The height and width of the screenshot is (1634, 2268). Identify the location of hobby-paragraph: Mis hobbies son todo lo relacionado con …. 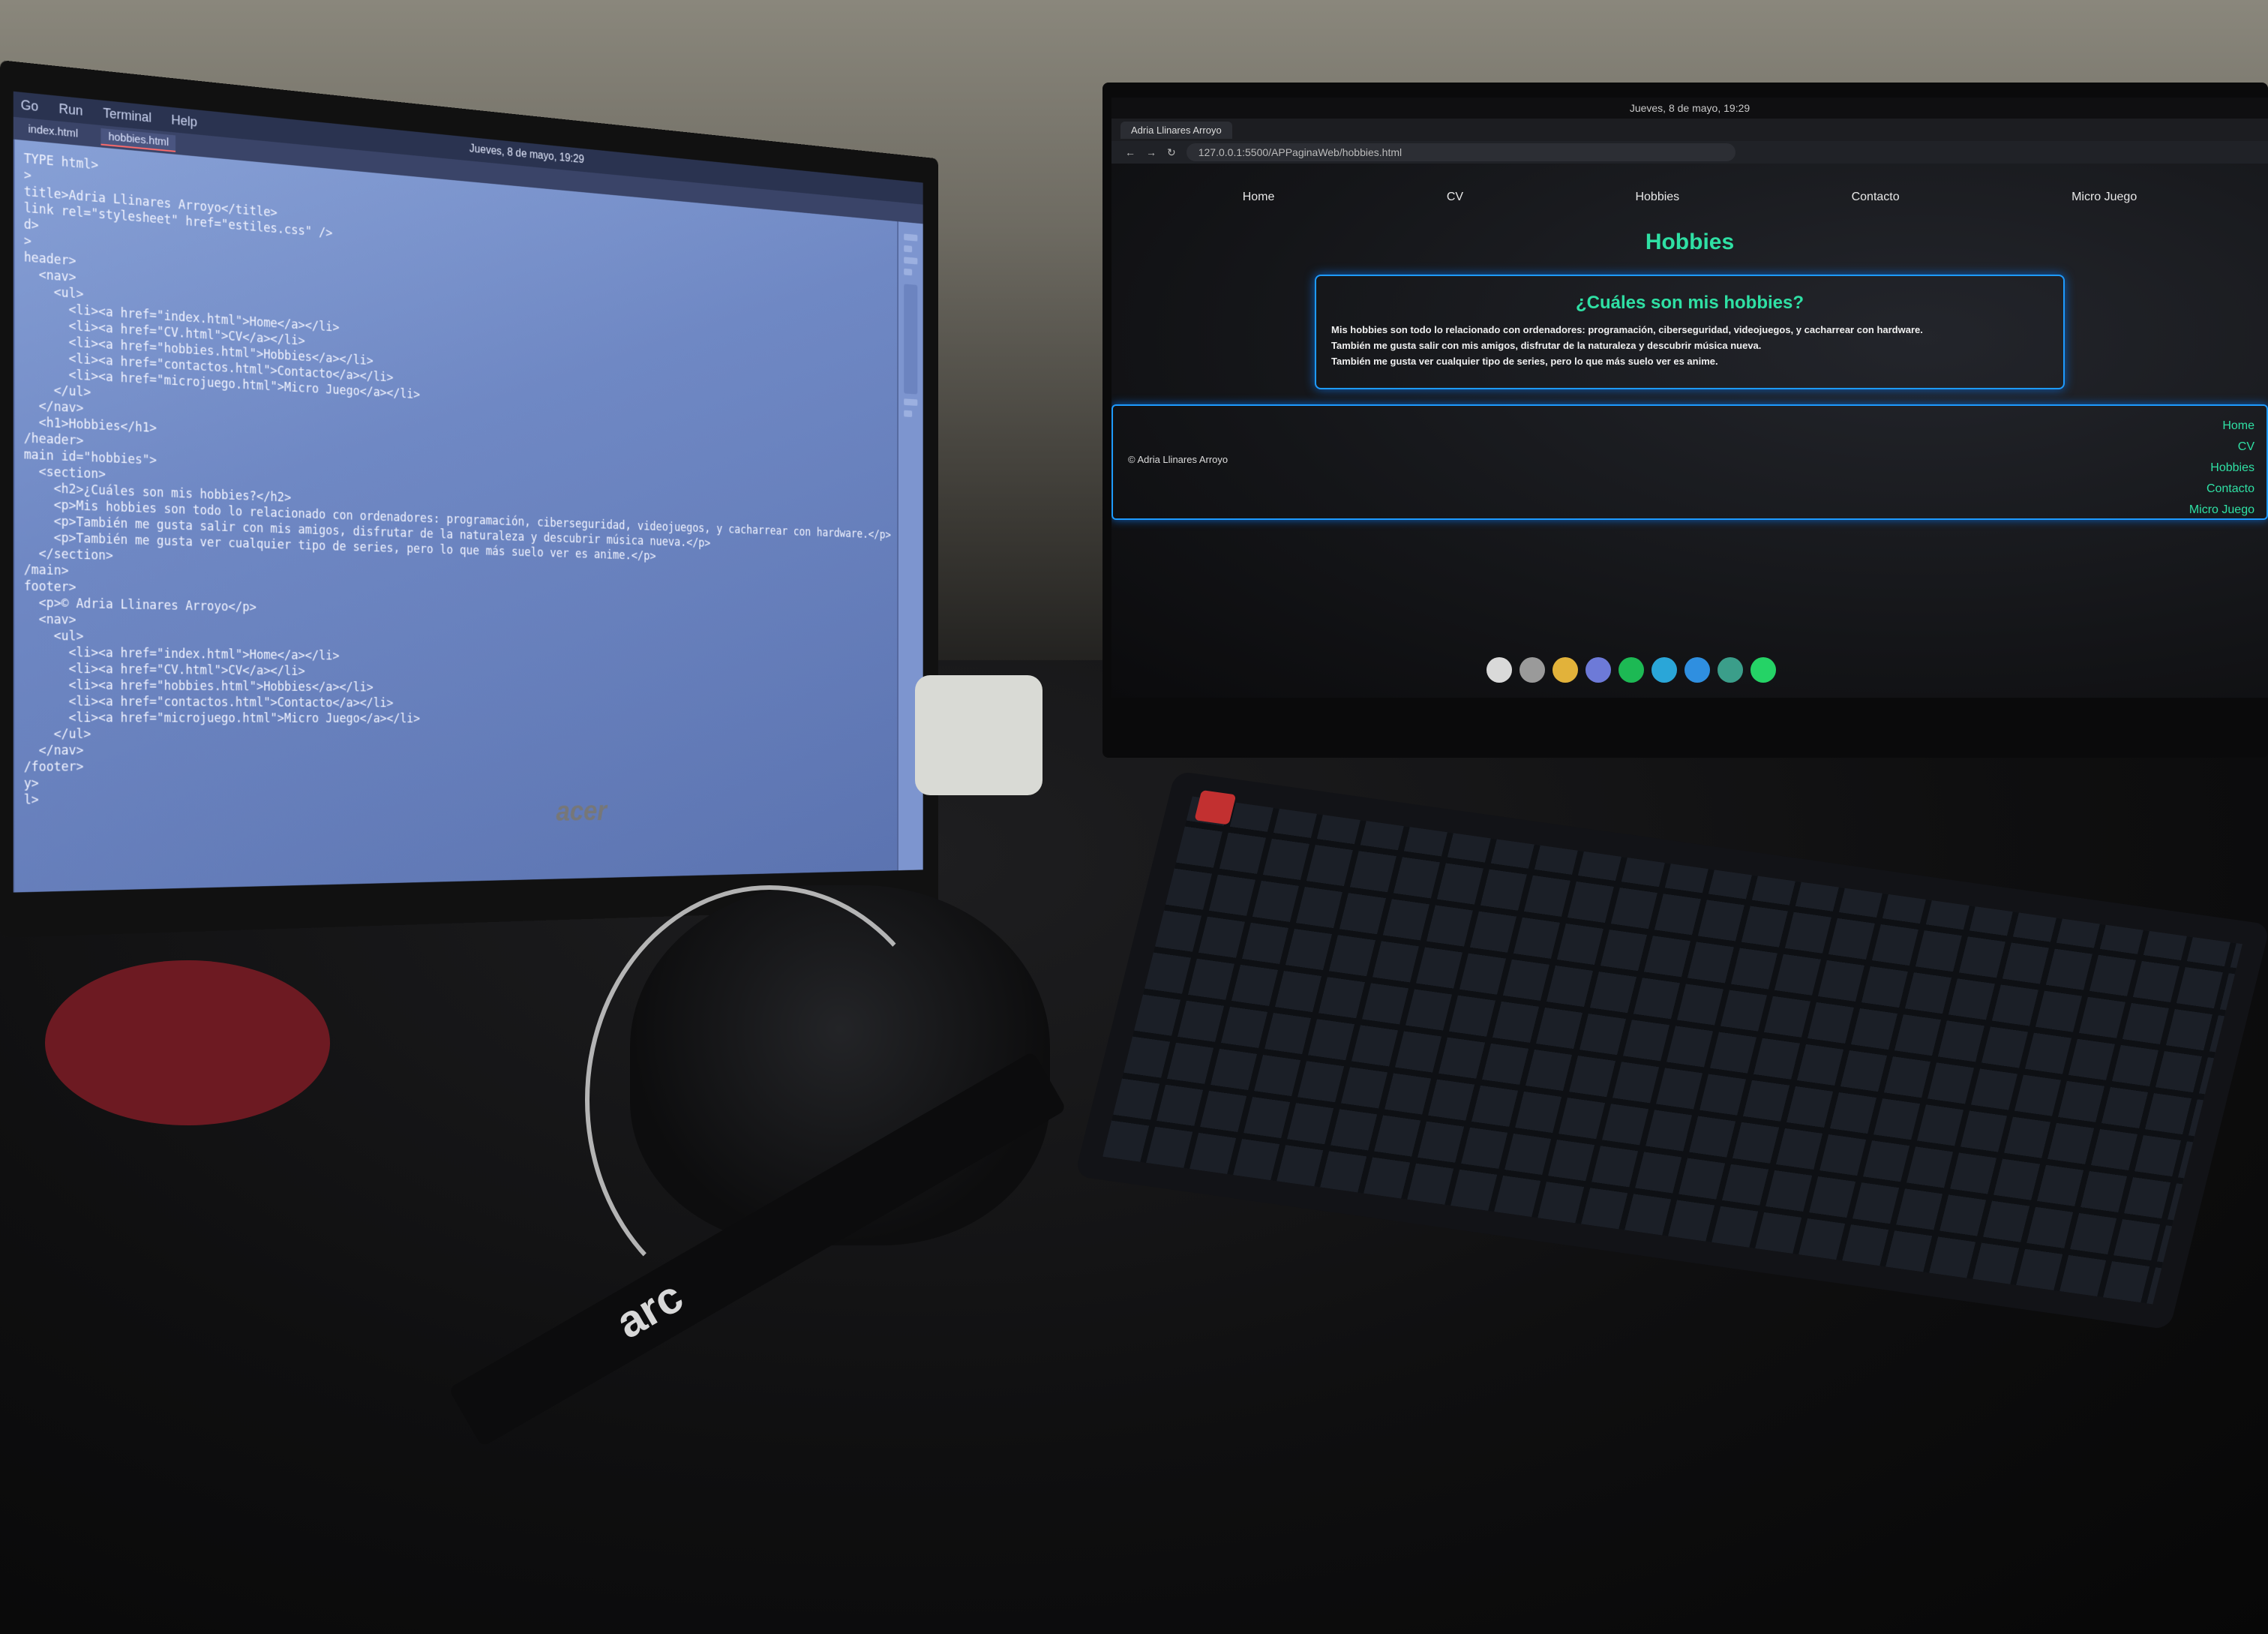
(1627, 329).